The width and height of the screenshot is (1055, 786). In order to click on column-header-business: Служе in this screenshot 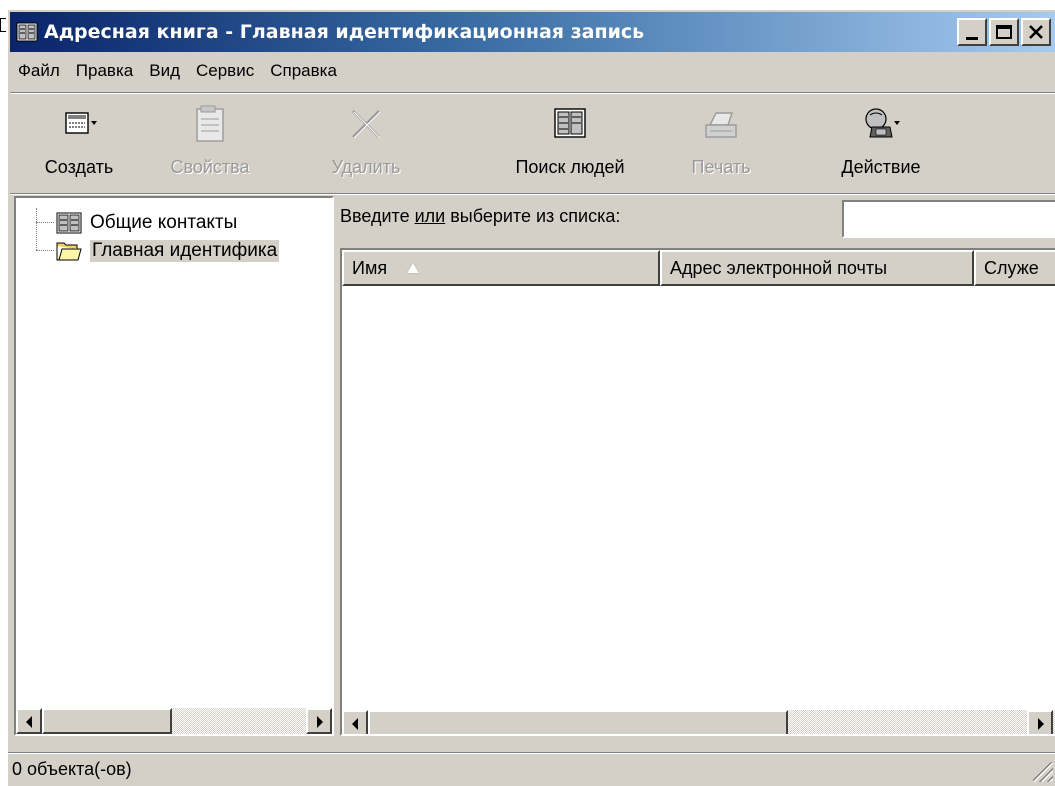, I will do `click(1014, 268)`.